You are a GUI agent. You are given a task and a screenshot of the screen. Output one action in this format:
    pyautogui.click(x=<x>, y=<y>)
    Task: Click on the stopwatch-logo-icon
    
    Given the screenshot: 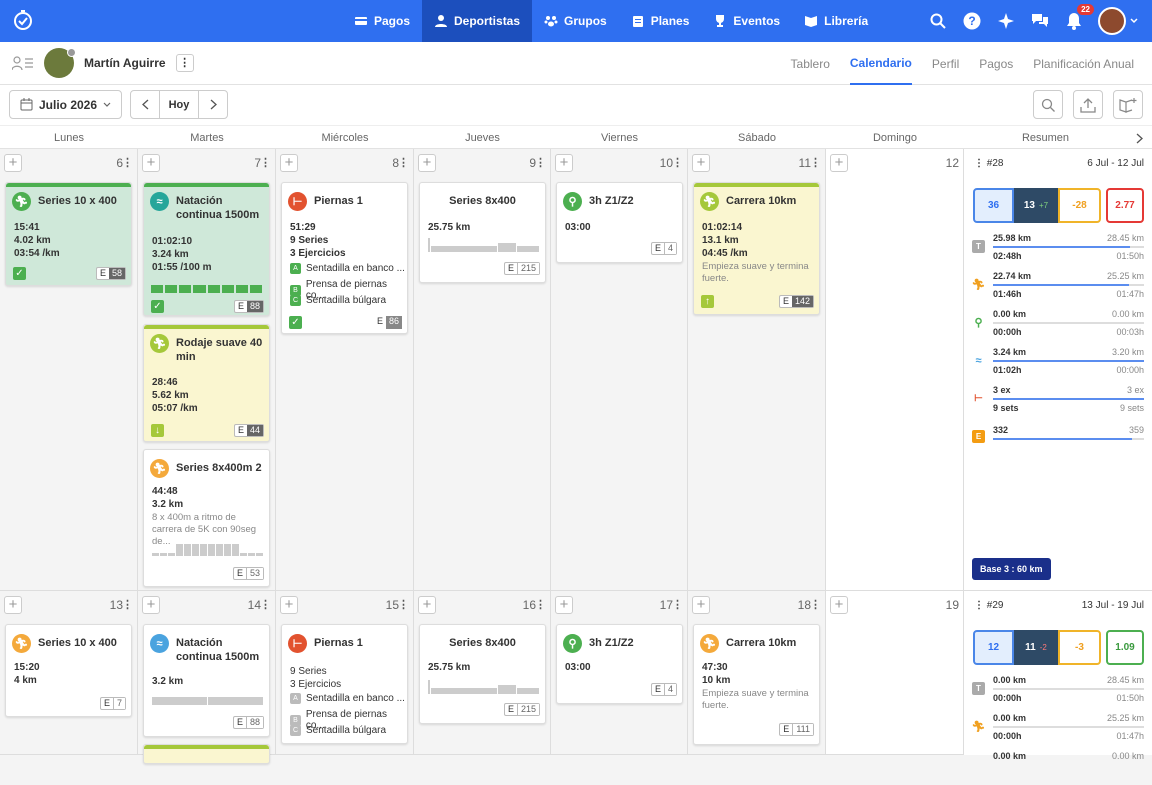 What is the action you would take?
    pyautogui.click(x=23, y=20)
    